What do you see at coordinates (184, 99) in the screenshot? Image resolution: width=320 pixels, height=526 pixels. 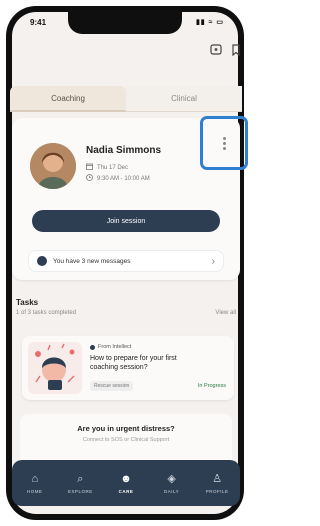 I see `tab-clinical: Clinical` at bounding box center [184, 99].